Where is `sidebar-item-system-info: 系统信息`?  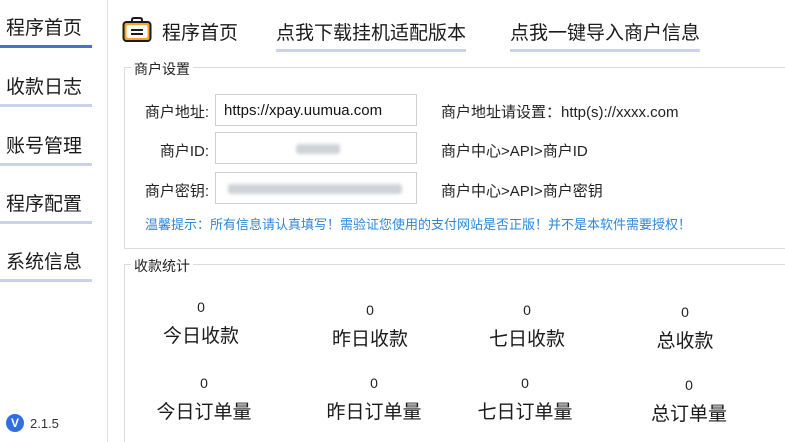
sidebar-item-system-info: 系统信息 is located at coordinates (46, 264).